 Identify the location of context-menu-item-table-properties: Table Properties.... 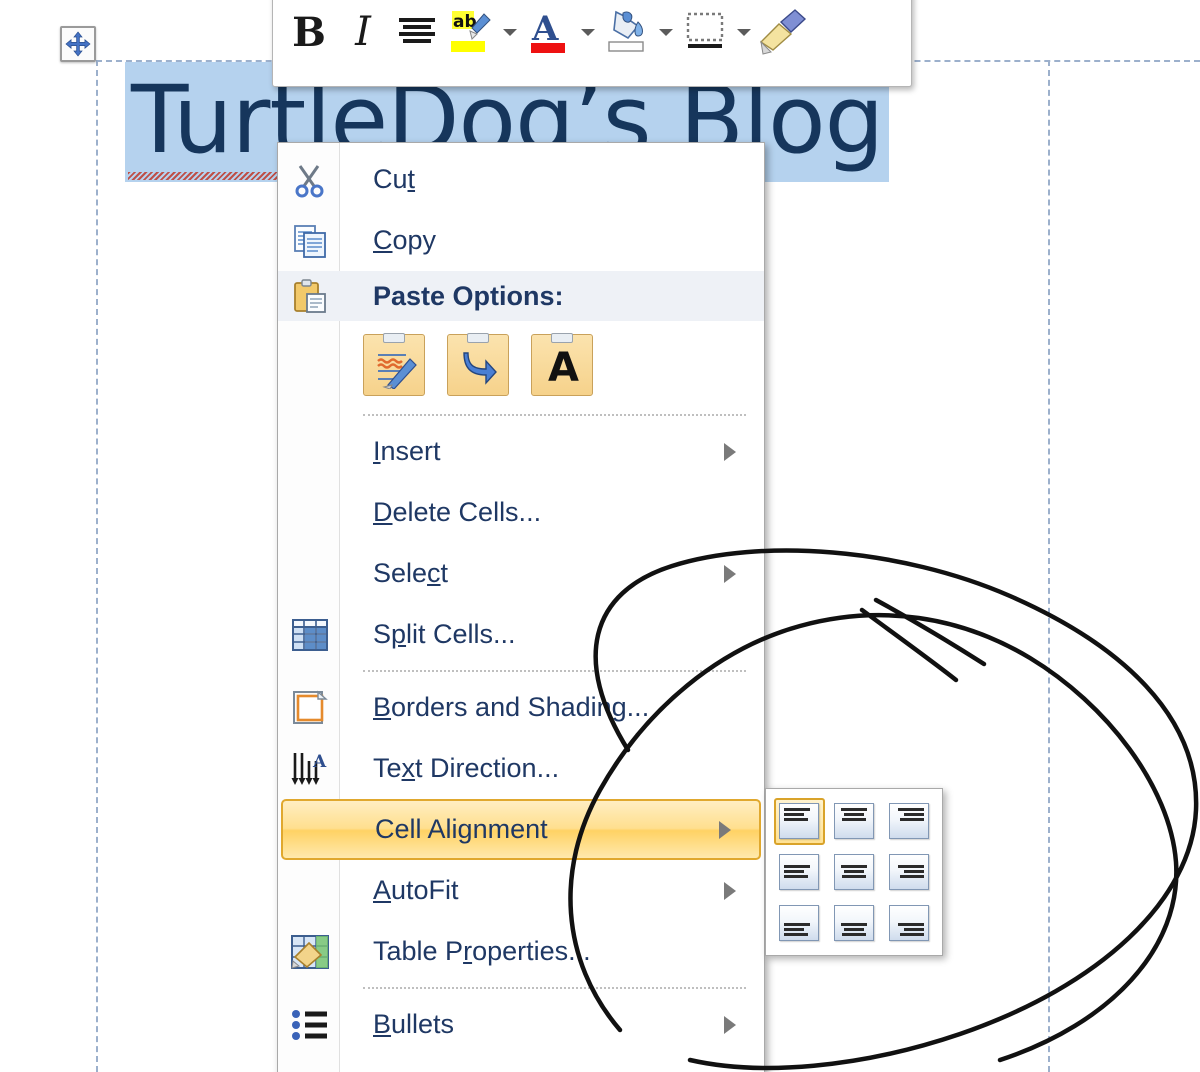
(521, 951).